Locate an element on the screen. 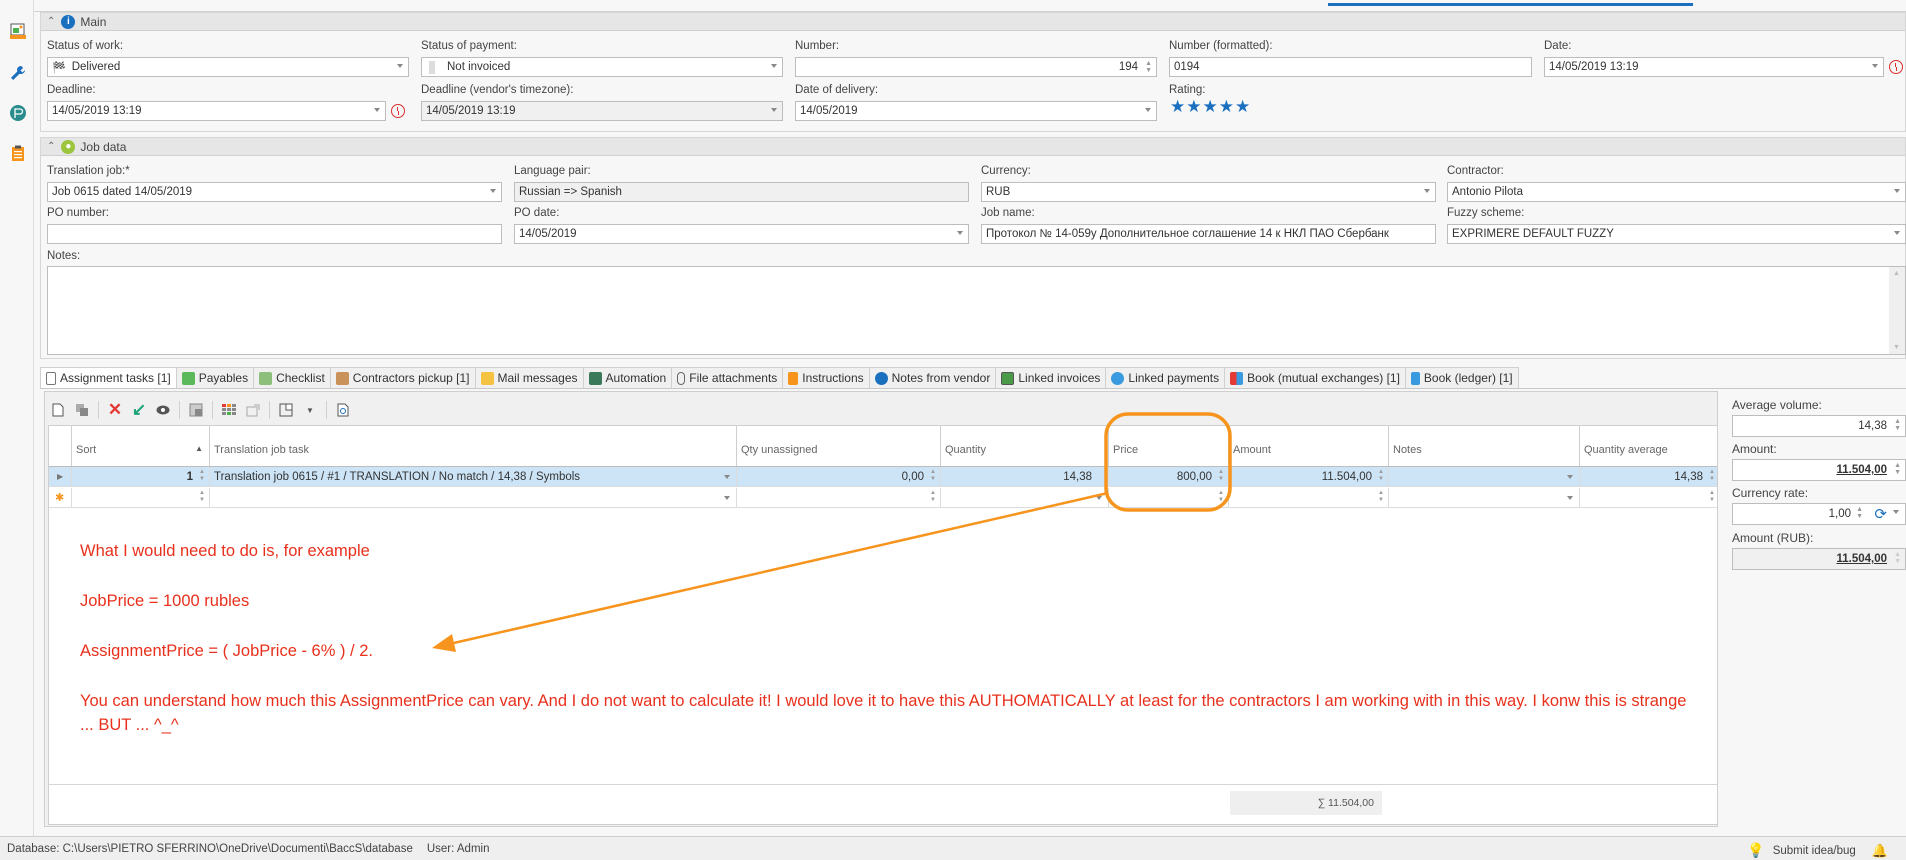 This screenshot has height=860, width=1906. column-header-amount: Amount is located at coordinates (1308, 446).